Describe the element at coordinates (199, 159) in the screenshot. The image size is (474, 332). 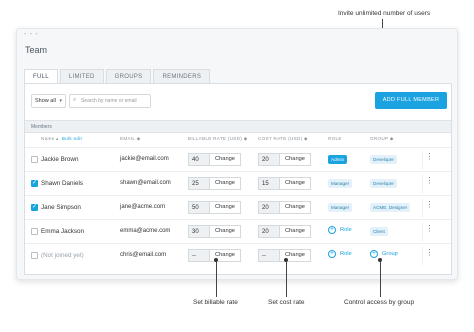
I see `billable-rate-value: 40` at that location.